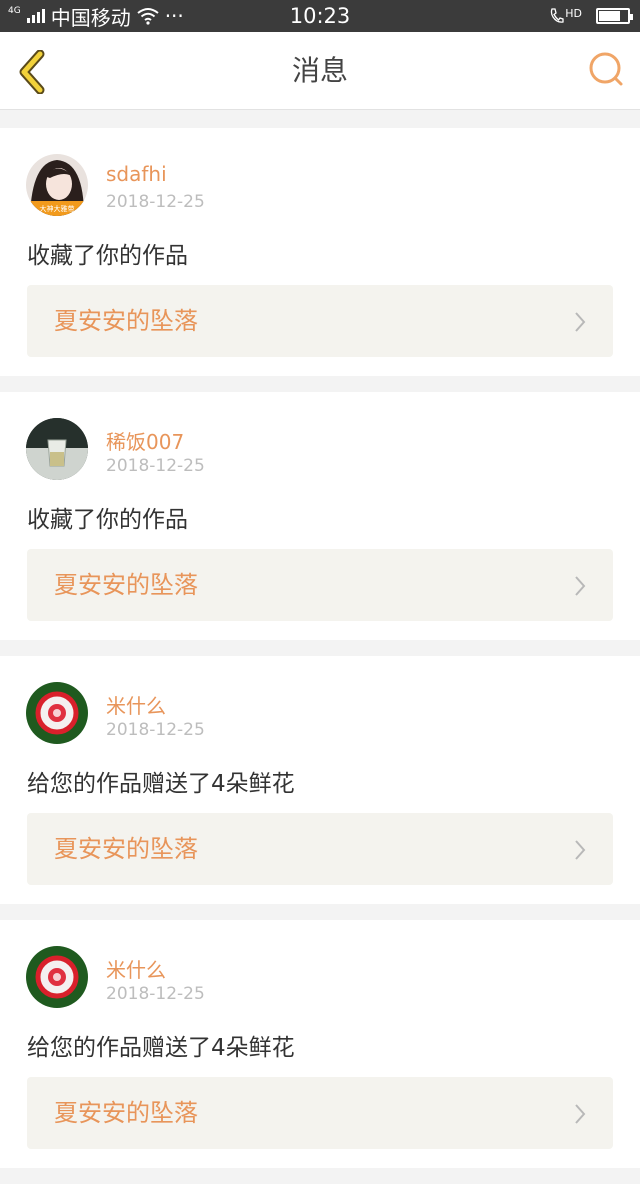 This screenshot has width=640, height=1184. What do you see at coordinates (573, 13) in the screenshot?
I see `hd-label: HD` at bounding box center [573, 13].